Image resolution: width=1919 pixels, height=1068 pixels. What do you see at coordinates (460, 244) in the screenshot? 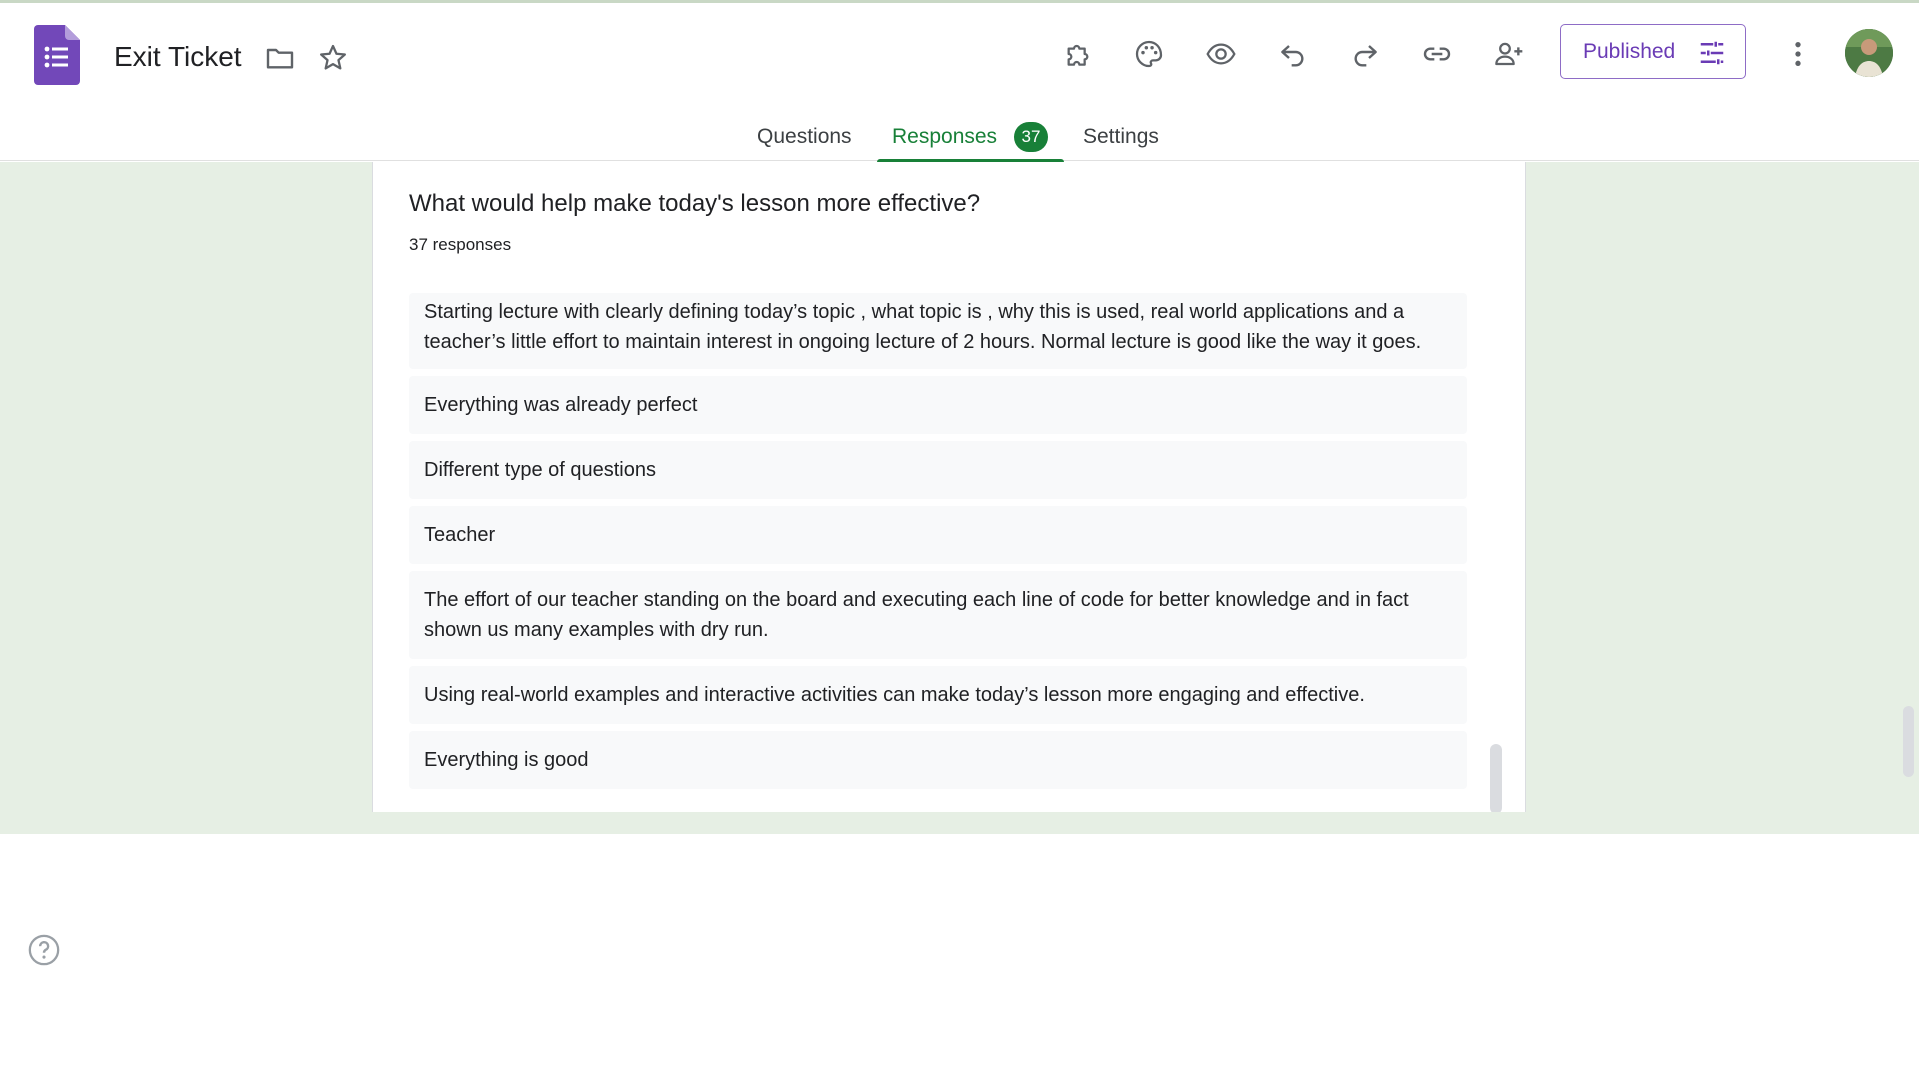
I see `response-count: 37 responses` at bounding box center [460, 244].